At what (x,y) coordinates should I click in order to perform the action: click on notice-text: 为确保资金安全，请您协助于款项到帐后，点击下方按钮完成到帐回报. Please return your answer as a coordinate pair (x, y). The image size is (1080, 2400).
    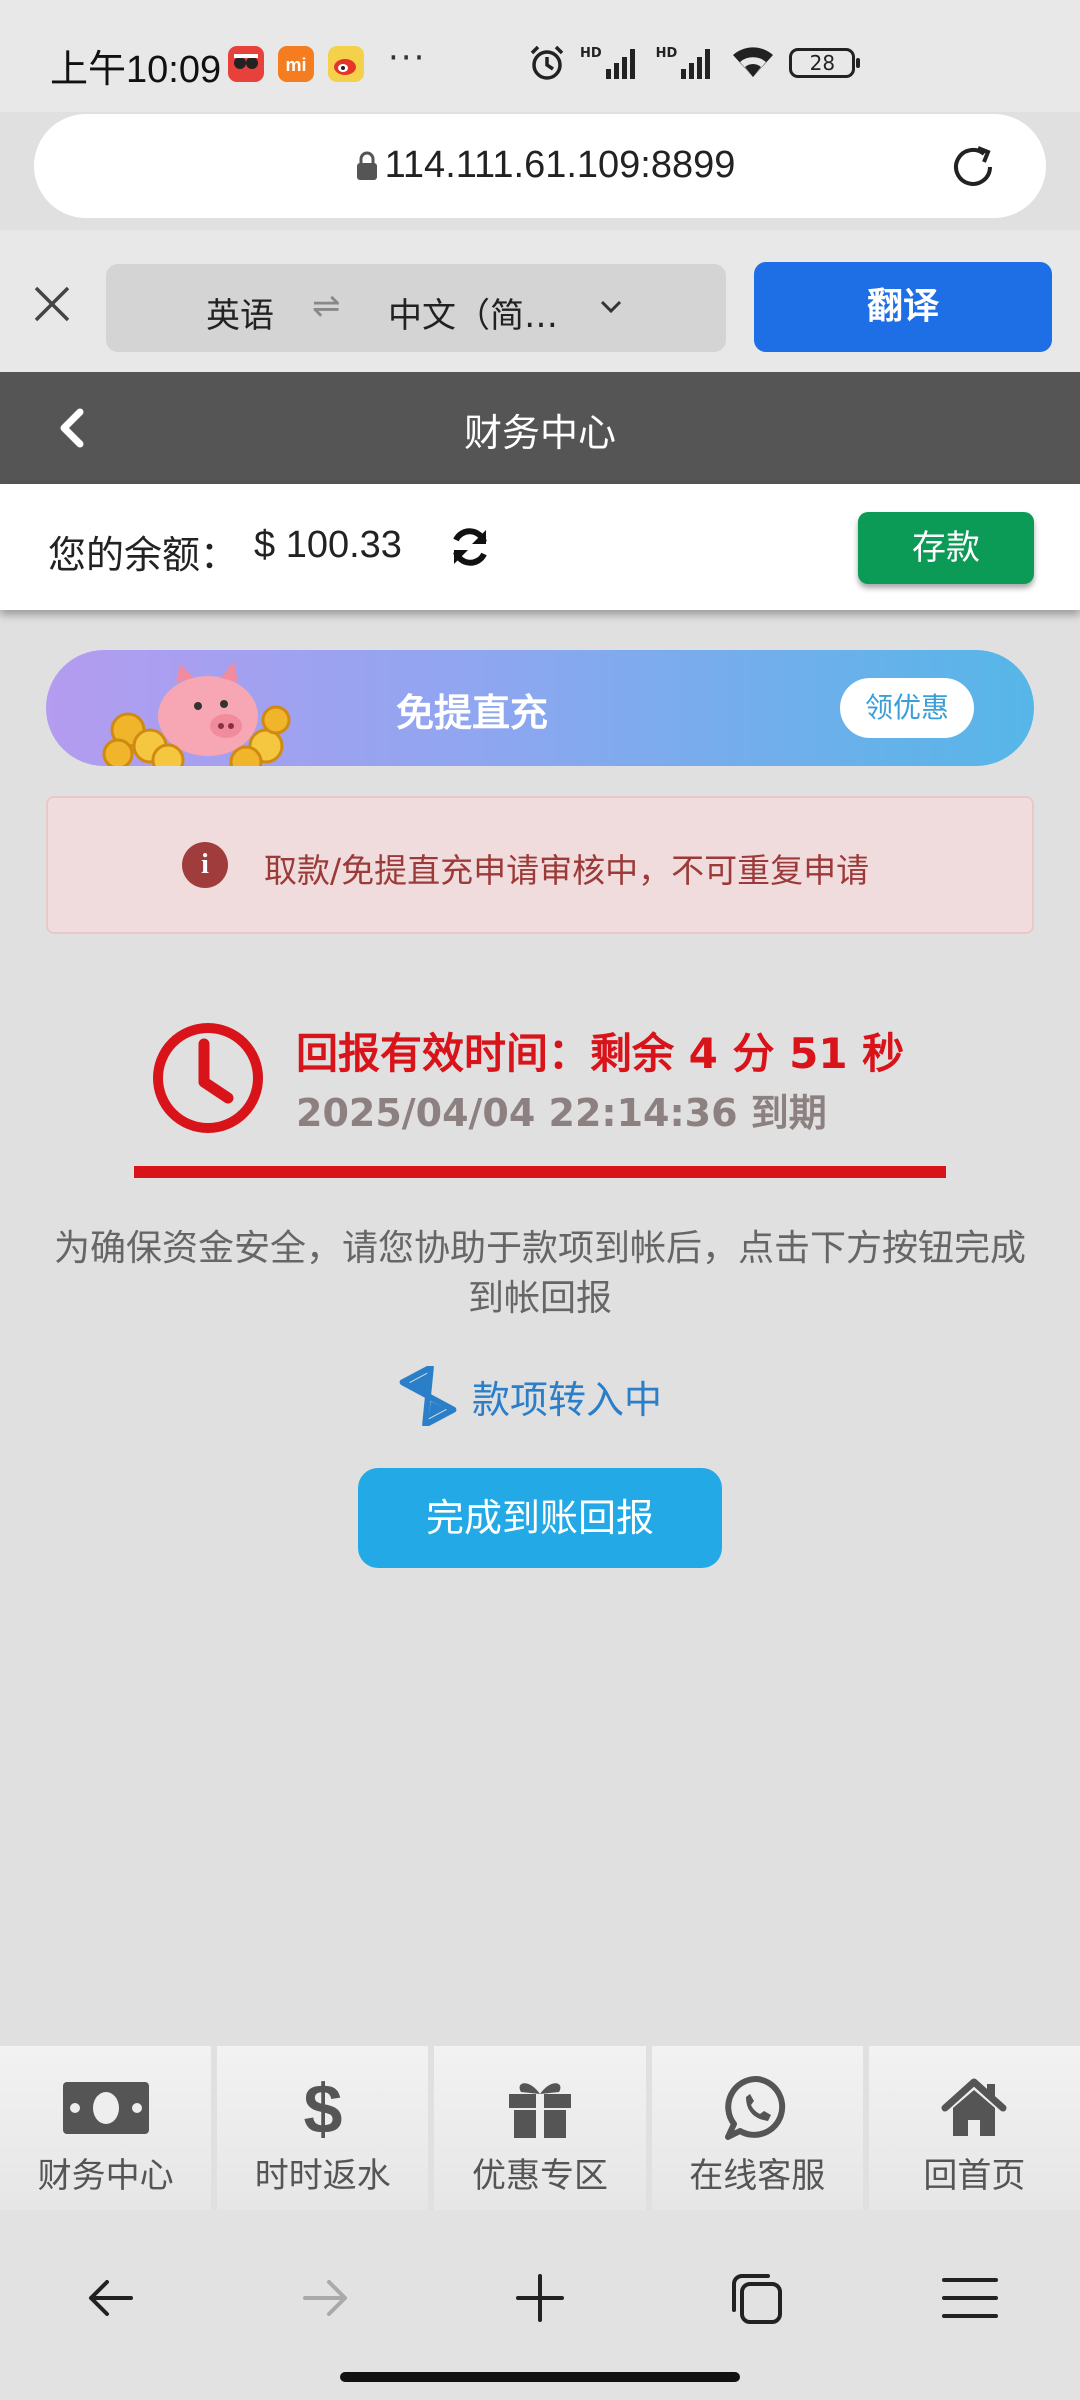
    Looking at the image, I should click on (539, 1273).